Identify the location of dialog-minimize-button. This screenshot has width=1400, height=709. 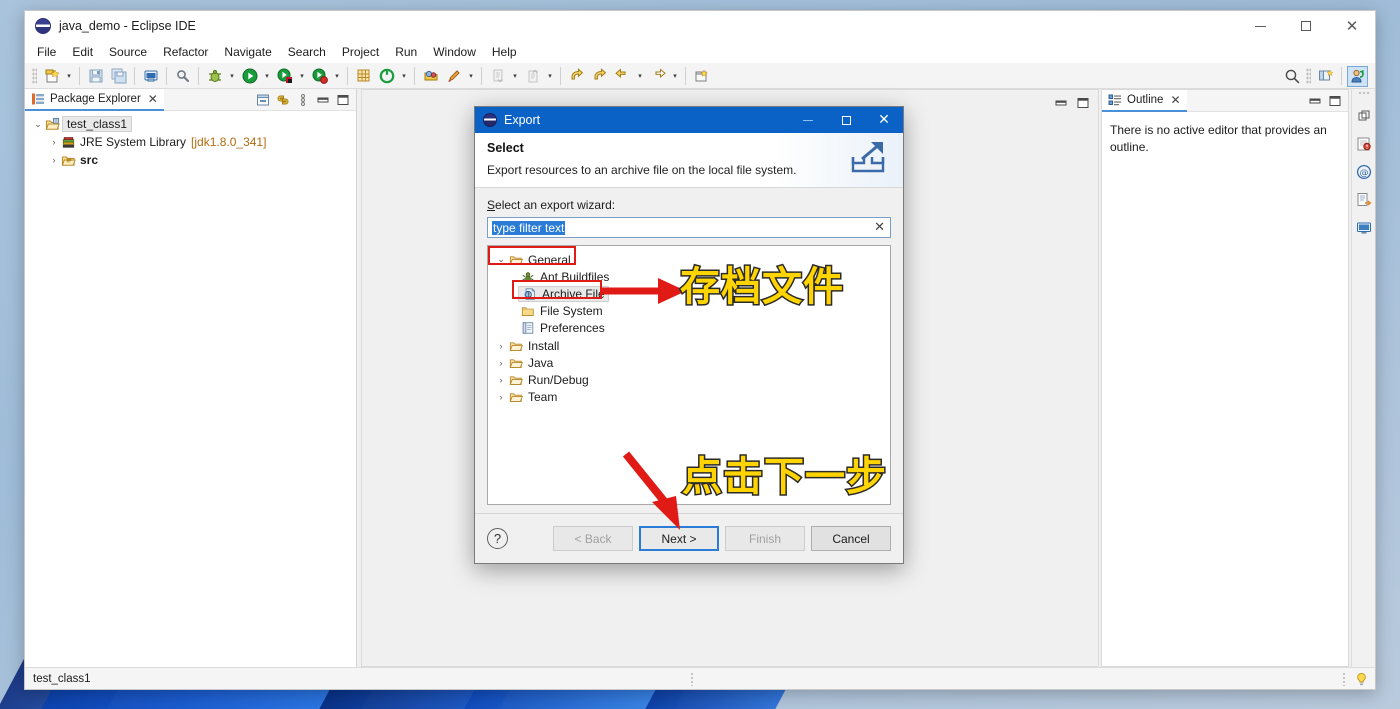
(808, 120).